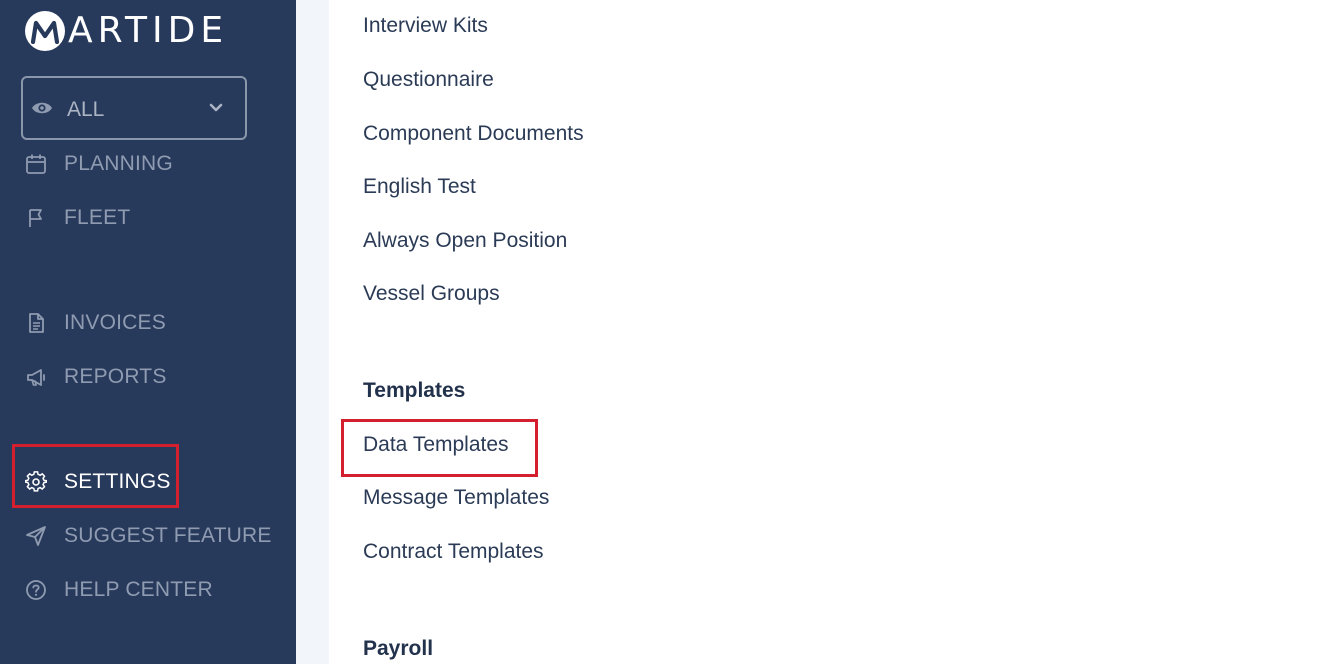 This screenshot has width=1336, height=664. I want to click on sidebar-item-help-center: HELP CENTER, so click(118, 590).